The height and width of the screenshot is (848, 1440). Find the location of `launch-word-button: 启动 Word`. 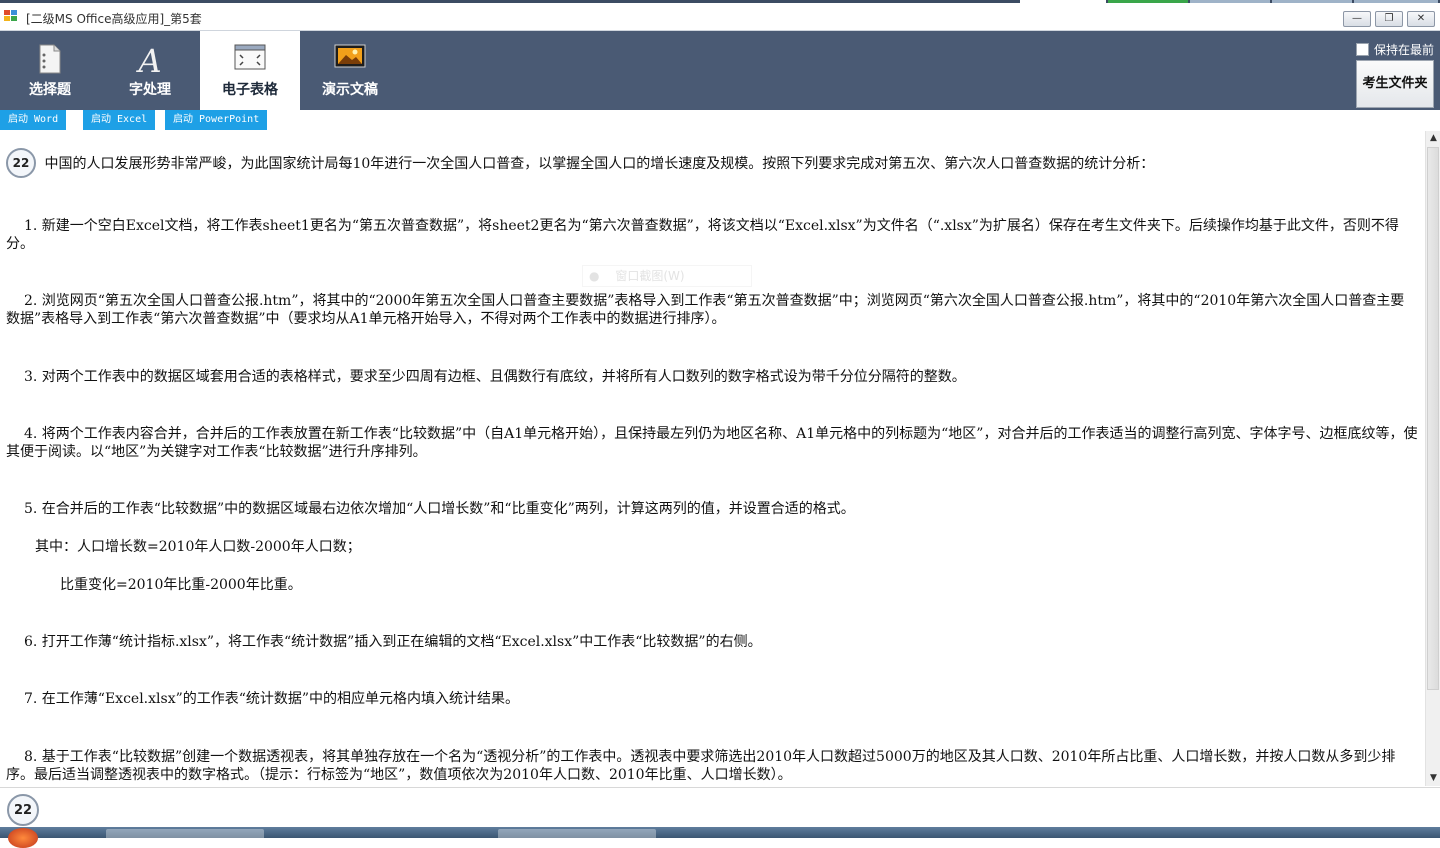

launch-word-button: 启动 Word is located at coordinates (34, 120).